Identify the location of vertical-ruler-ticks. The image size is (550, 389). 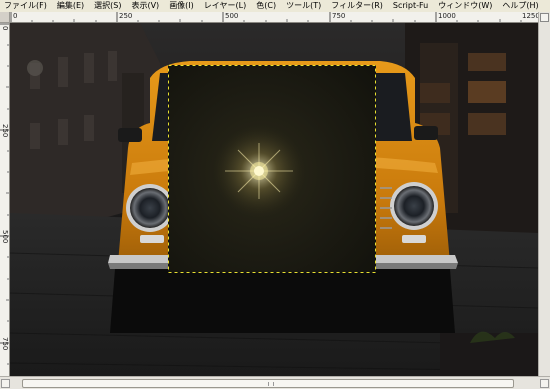
(4, 194).